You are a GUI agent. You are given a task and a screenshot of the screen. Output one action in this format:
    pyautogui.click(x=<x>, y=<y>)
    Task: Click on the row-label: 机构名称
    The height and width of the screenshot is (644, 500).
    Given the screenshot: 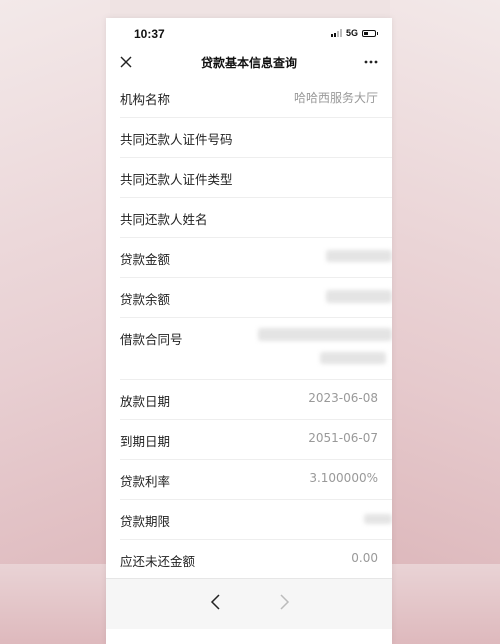 What is the action you would take?
    pyautogui.click(x=145, y=99)
    